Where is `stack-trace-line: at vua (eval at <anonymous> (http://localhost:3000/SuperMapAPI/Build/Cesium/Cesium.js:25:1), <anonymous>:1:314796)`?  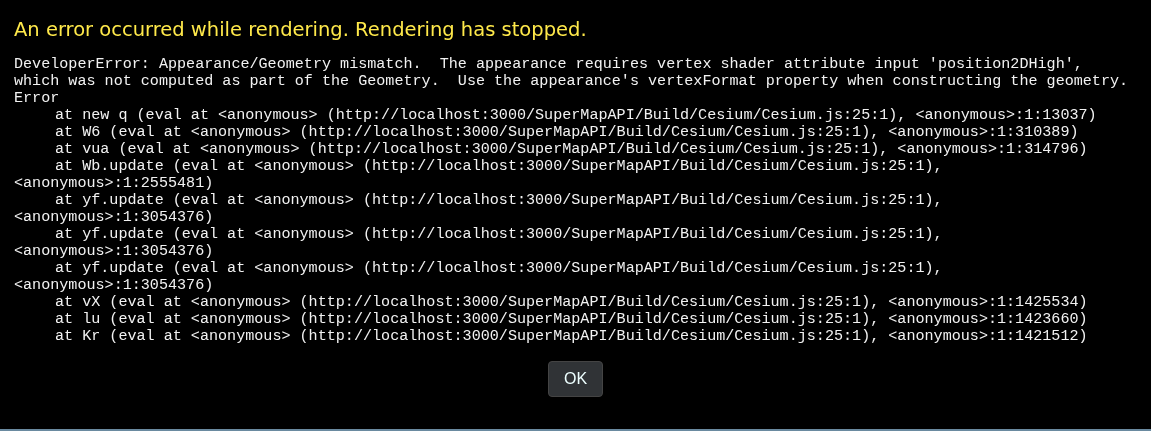 stack-trace-line: at vua (eval at <anonymous> (http://localhost:3000/SuperMapAPI/Build/Cesium/Cesium.js:25:1), <anonymous>:1:314796) is located at coordinates (571, 149).